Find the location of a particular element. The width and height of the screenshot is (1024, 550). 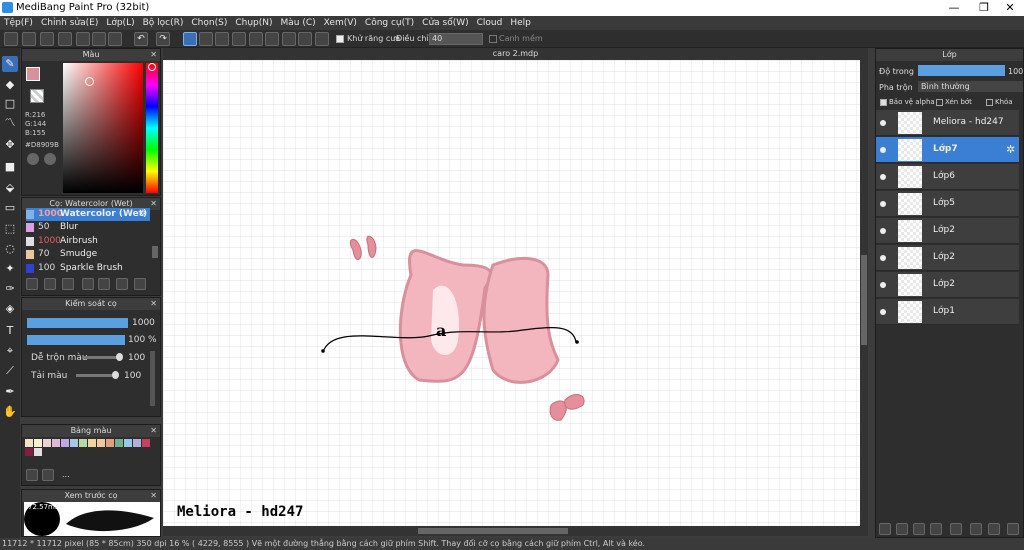

new-layer-icon is located at coordinates (885, 529).